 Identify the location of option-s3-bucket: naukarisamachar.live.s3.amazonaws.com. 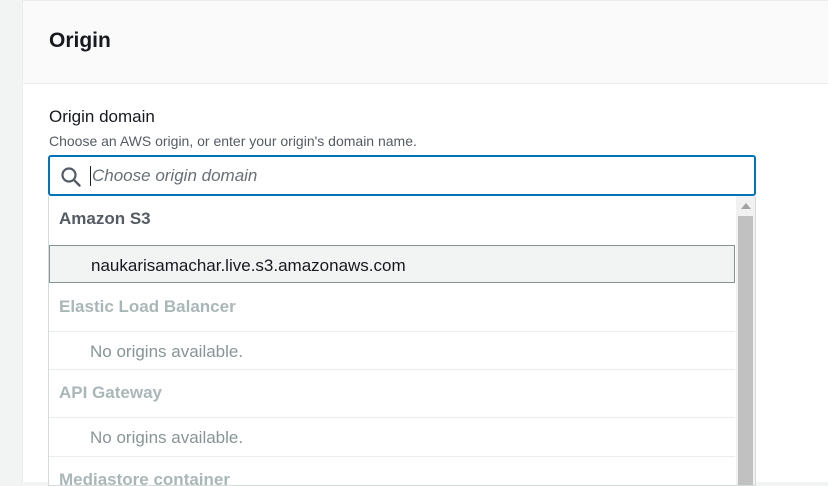
(392, 264).